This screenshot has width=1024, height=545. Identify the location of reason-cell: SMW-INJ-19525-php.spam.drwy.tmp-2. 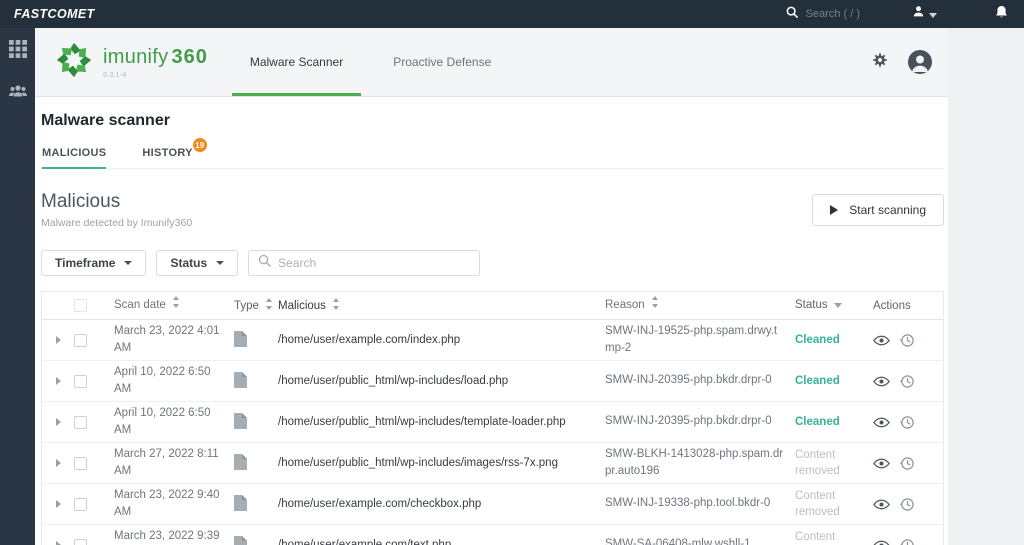
(691, 339).